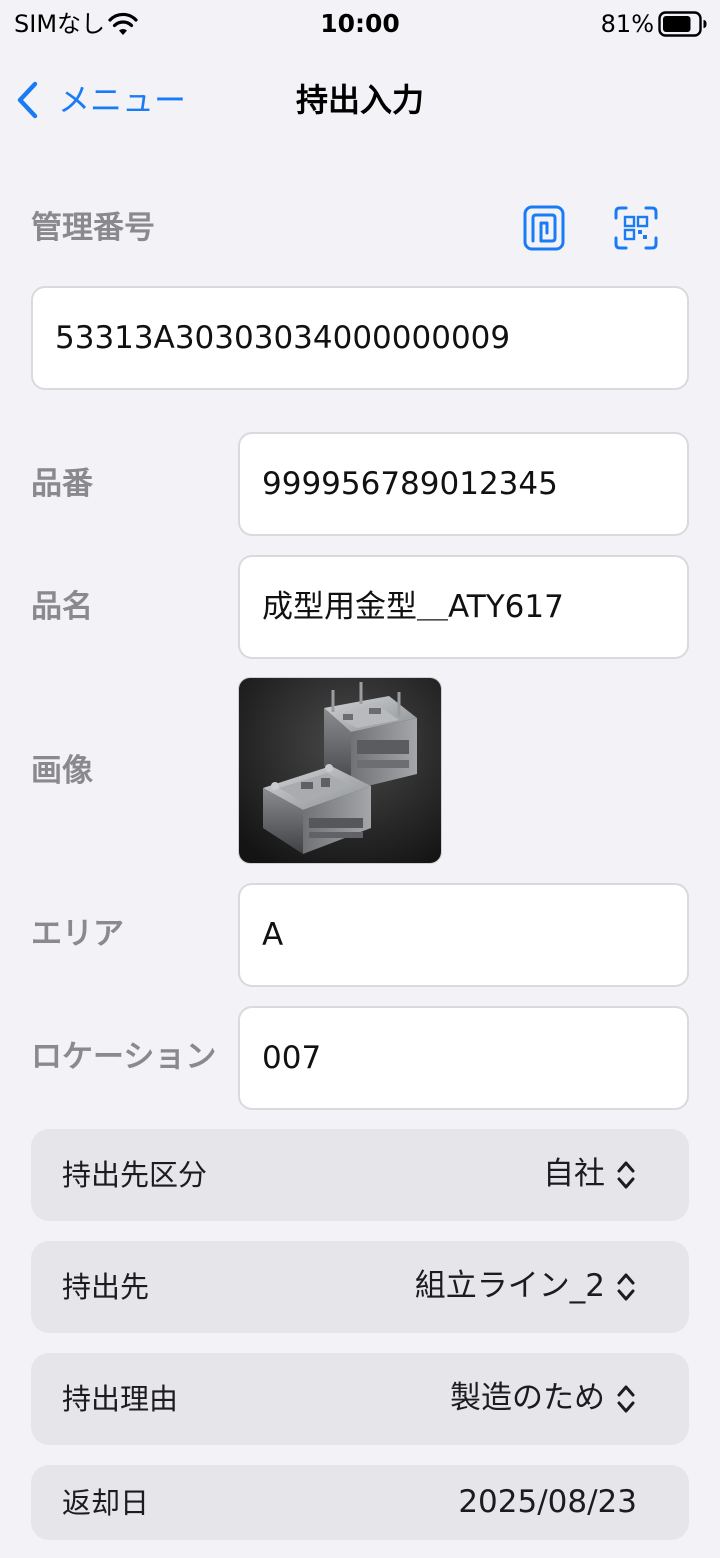 Image resolution: width=720 pixels, height=1558 pixels. Describe the element at coordinates (360, 1287) in the screenshot. I see `destination-picker: 持出先 組立ライン_2` at that location.